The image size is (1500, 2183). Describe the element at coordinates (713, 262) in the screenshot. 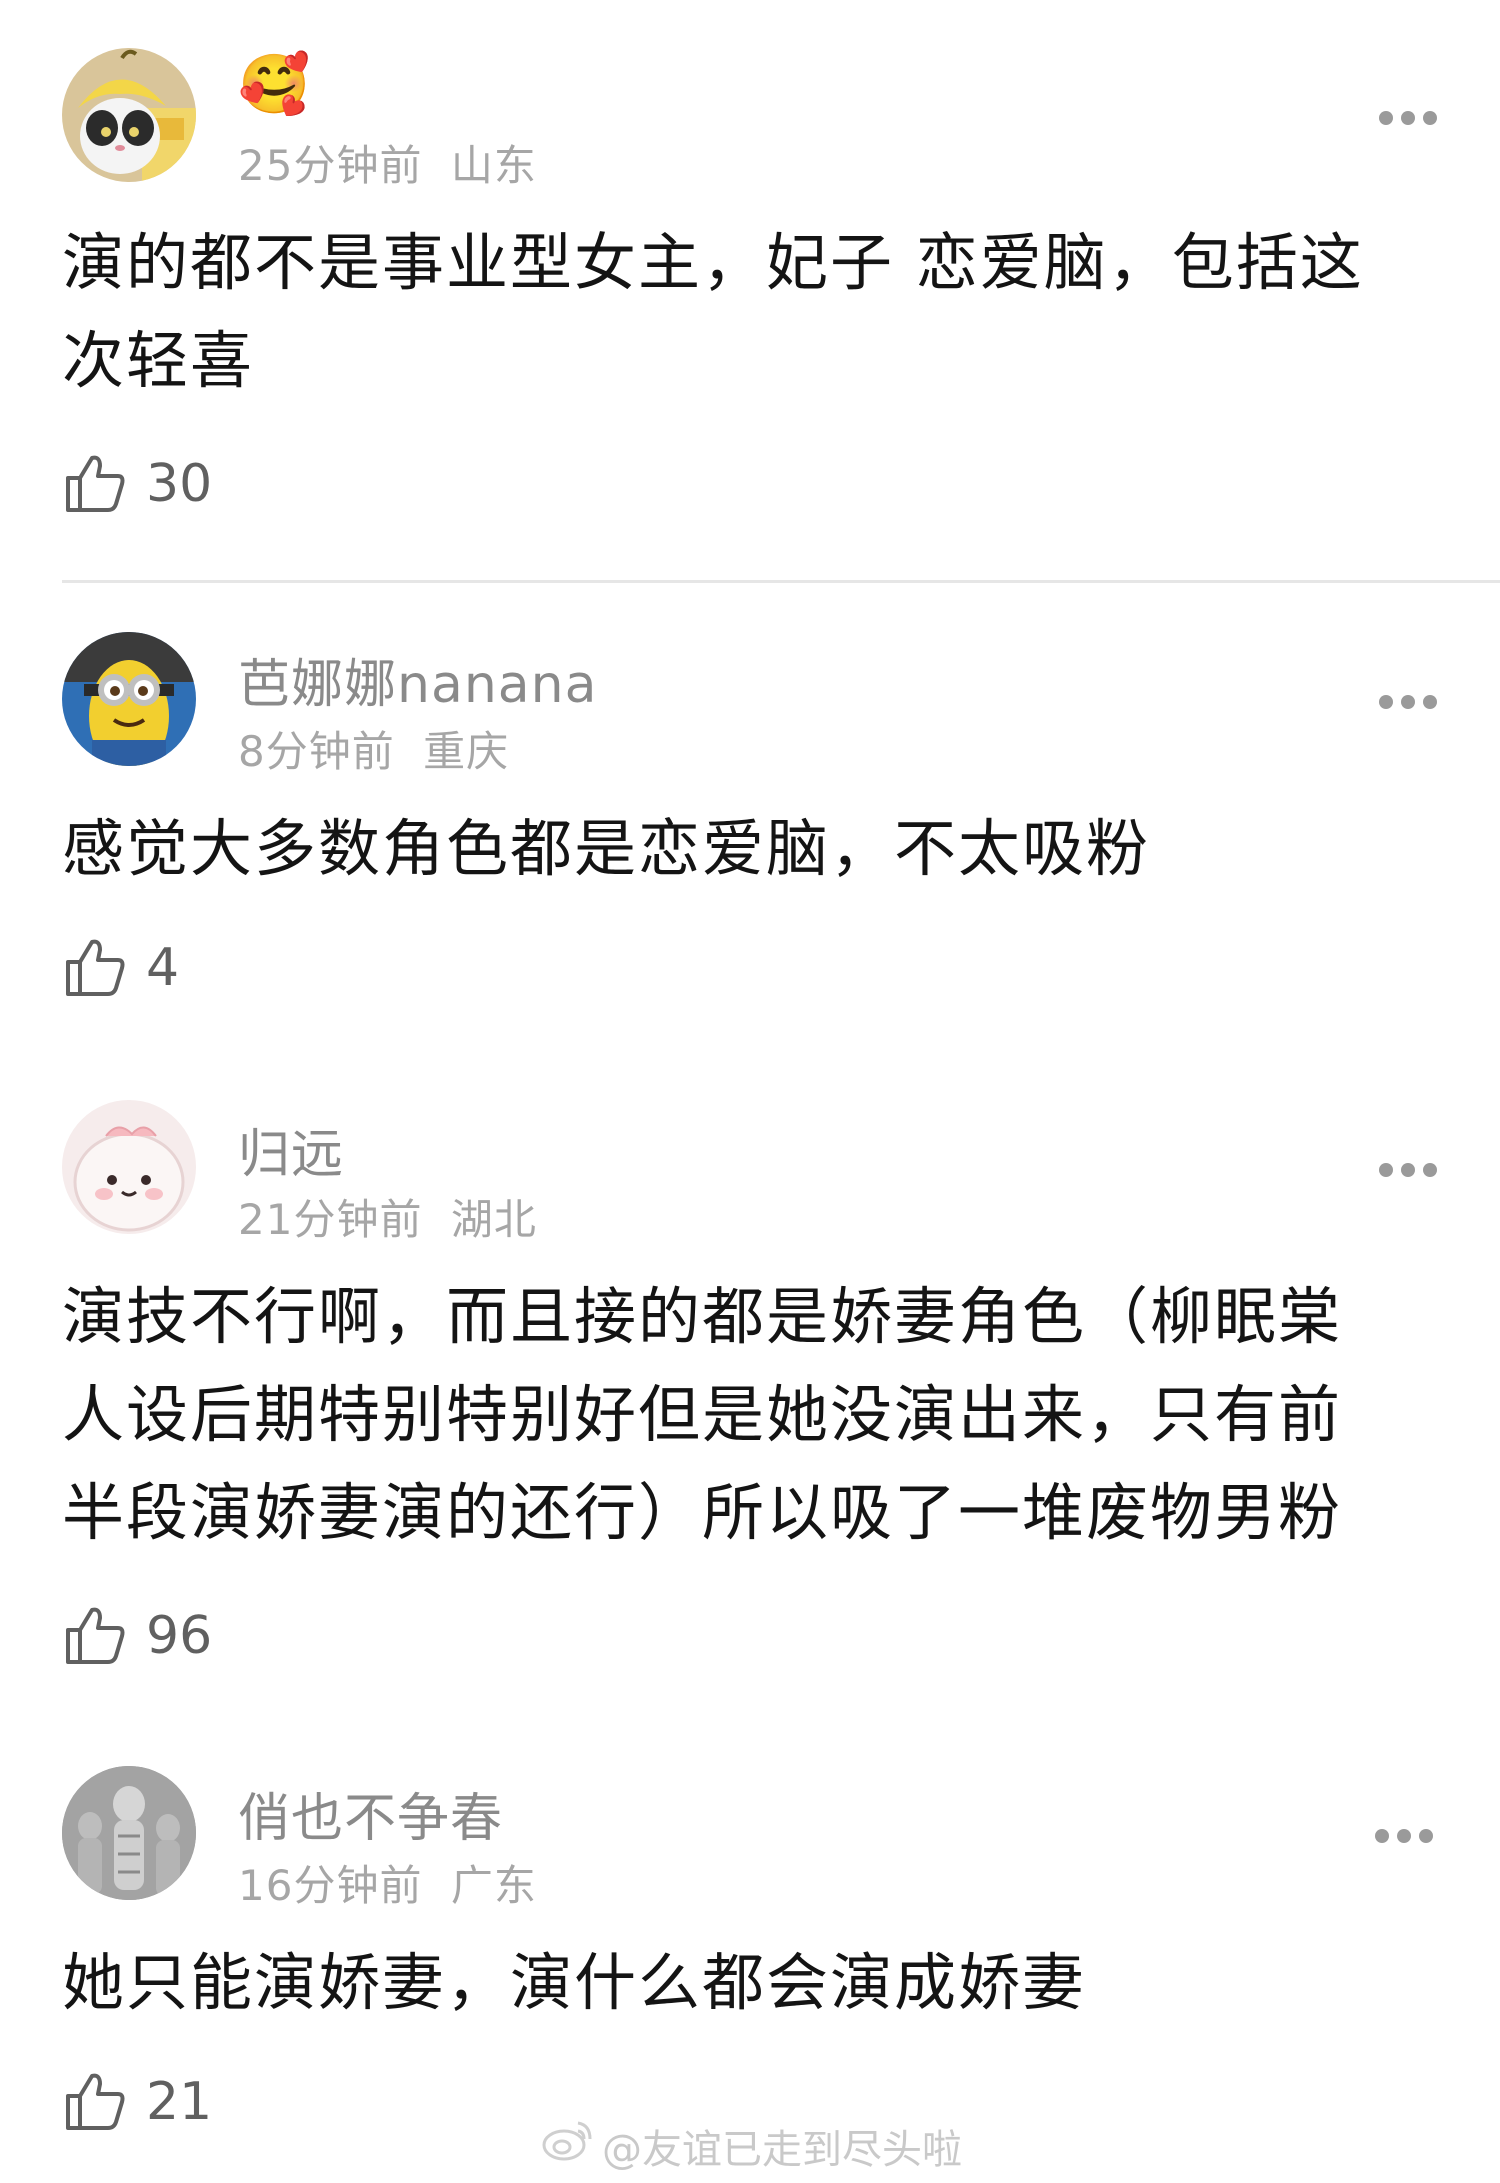

I see `comment-text-line: 演的都不是事业型女主，妃子 恋爱脑，包括这` at that location.